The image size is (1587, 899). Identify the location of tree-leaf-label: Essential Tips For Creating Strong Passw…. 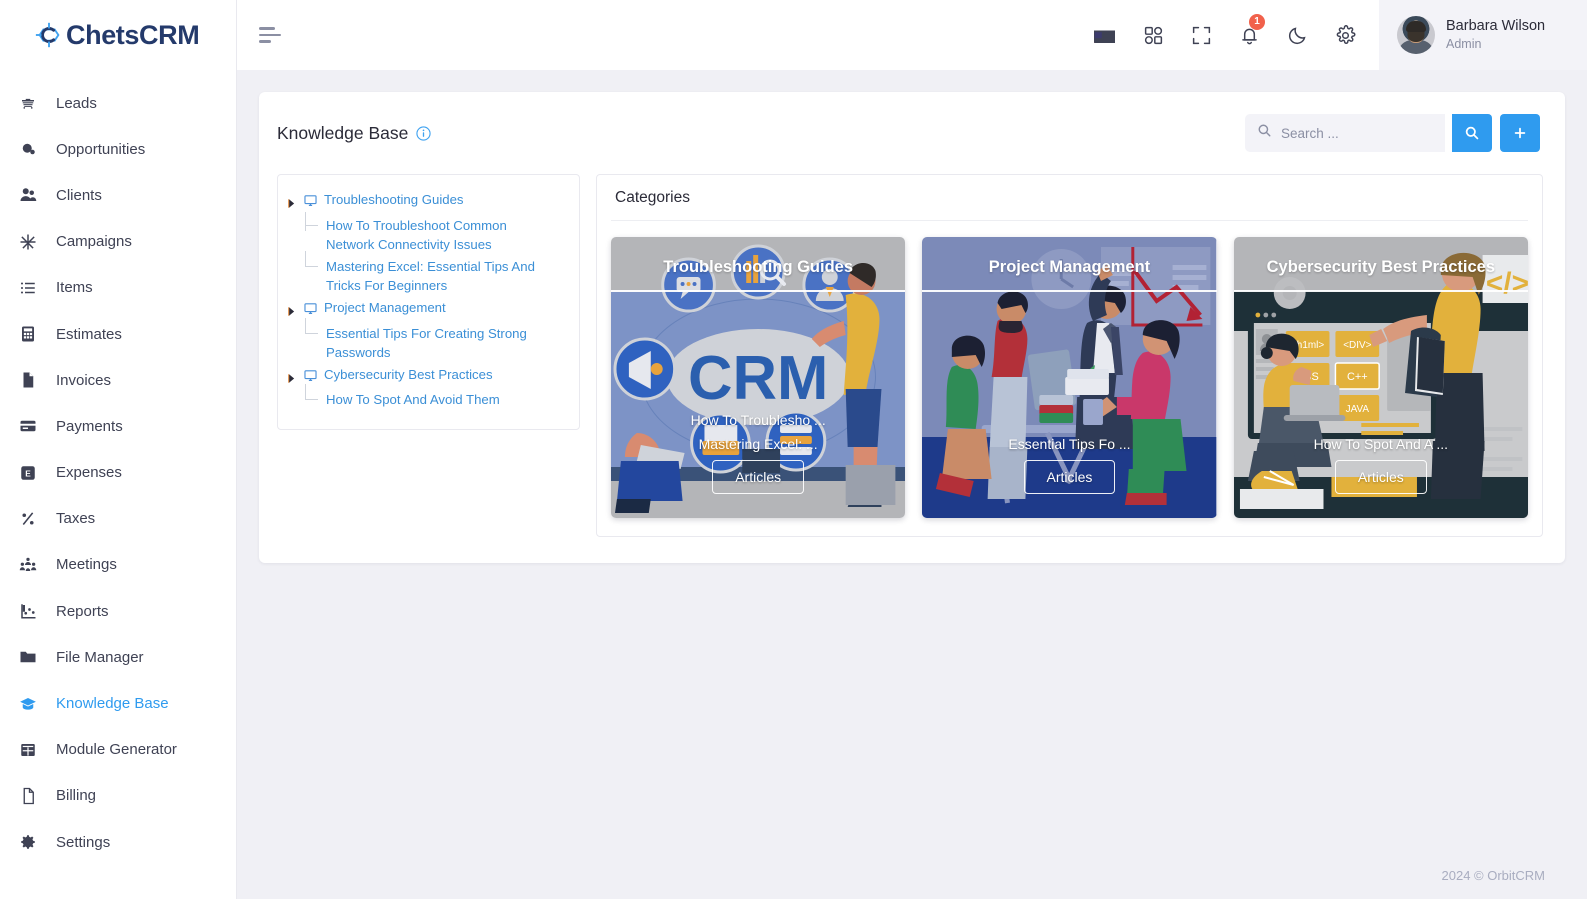
(440, 343).